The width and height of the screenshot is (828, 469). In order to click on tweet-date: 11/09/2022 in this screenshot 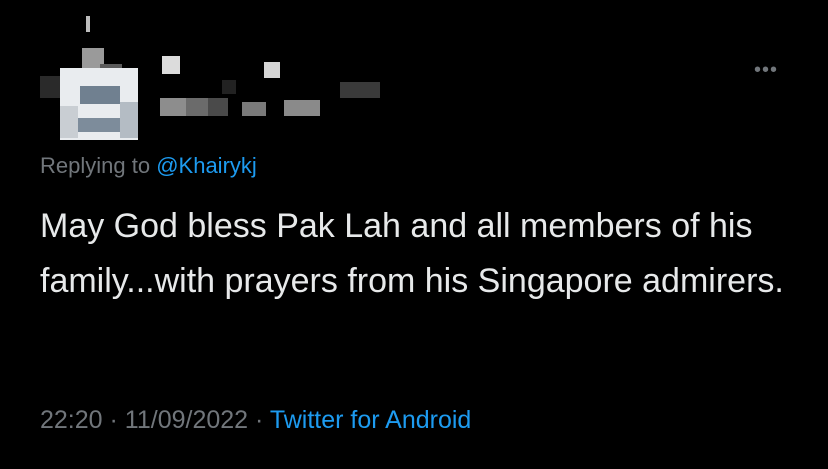, I will do `click(186, 420)`.